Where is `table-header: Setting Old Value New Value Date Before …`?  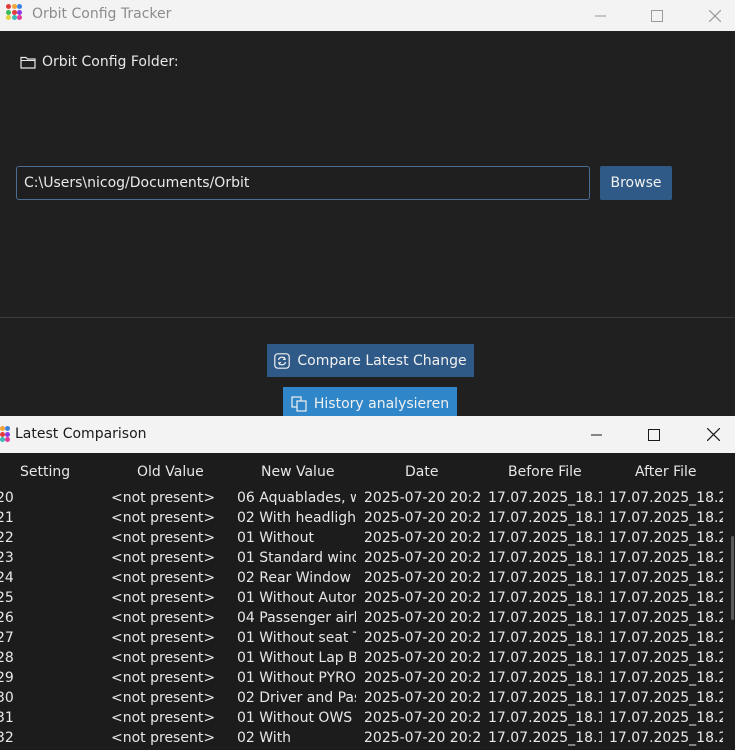 table-header: Setting Old Value New Value Date Before … is located at coordinates (367, 473).